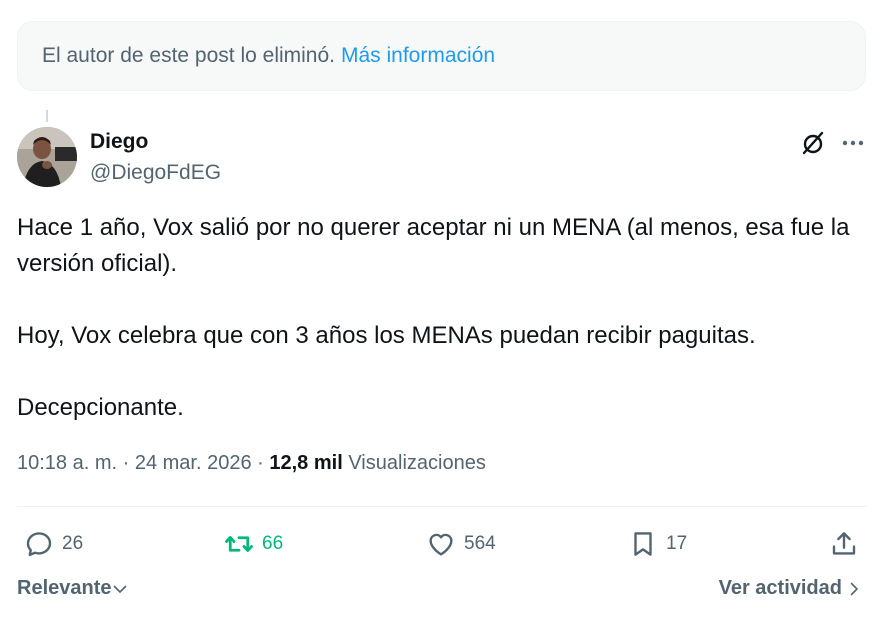 Image resolution: width=892 pixels, height=620 pixels. What do you see at coordinates (39, 544) in the screenshot?
I see `reply-icon` at bounding box center [39, 544].